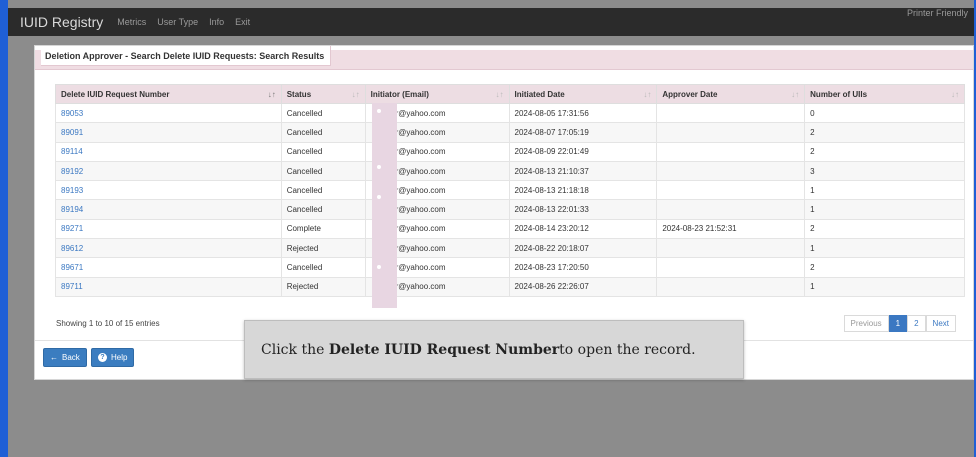 This screenshot has width=976, height=457. Describe the element at coordinates (323, 229) in the screenshot. I see `status-cell: Complete` at that location.